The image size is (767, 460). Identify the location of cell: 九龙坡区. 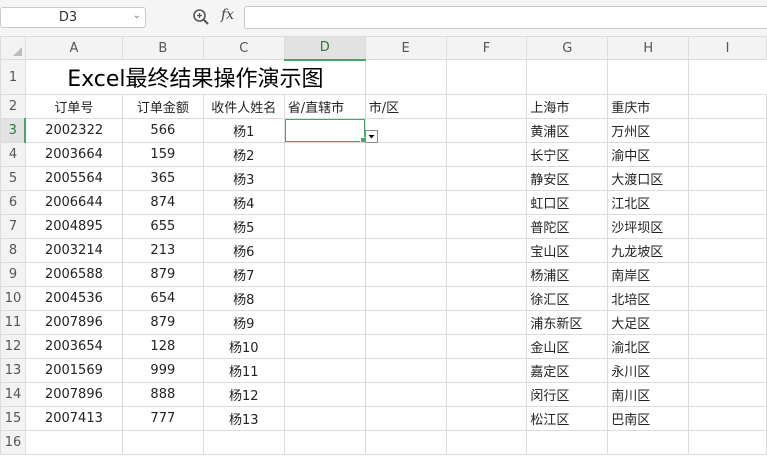
(648, 250).